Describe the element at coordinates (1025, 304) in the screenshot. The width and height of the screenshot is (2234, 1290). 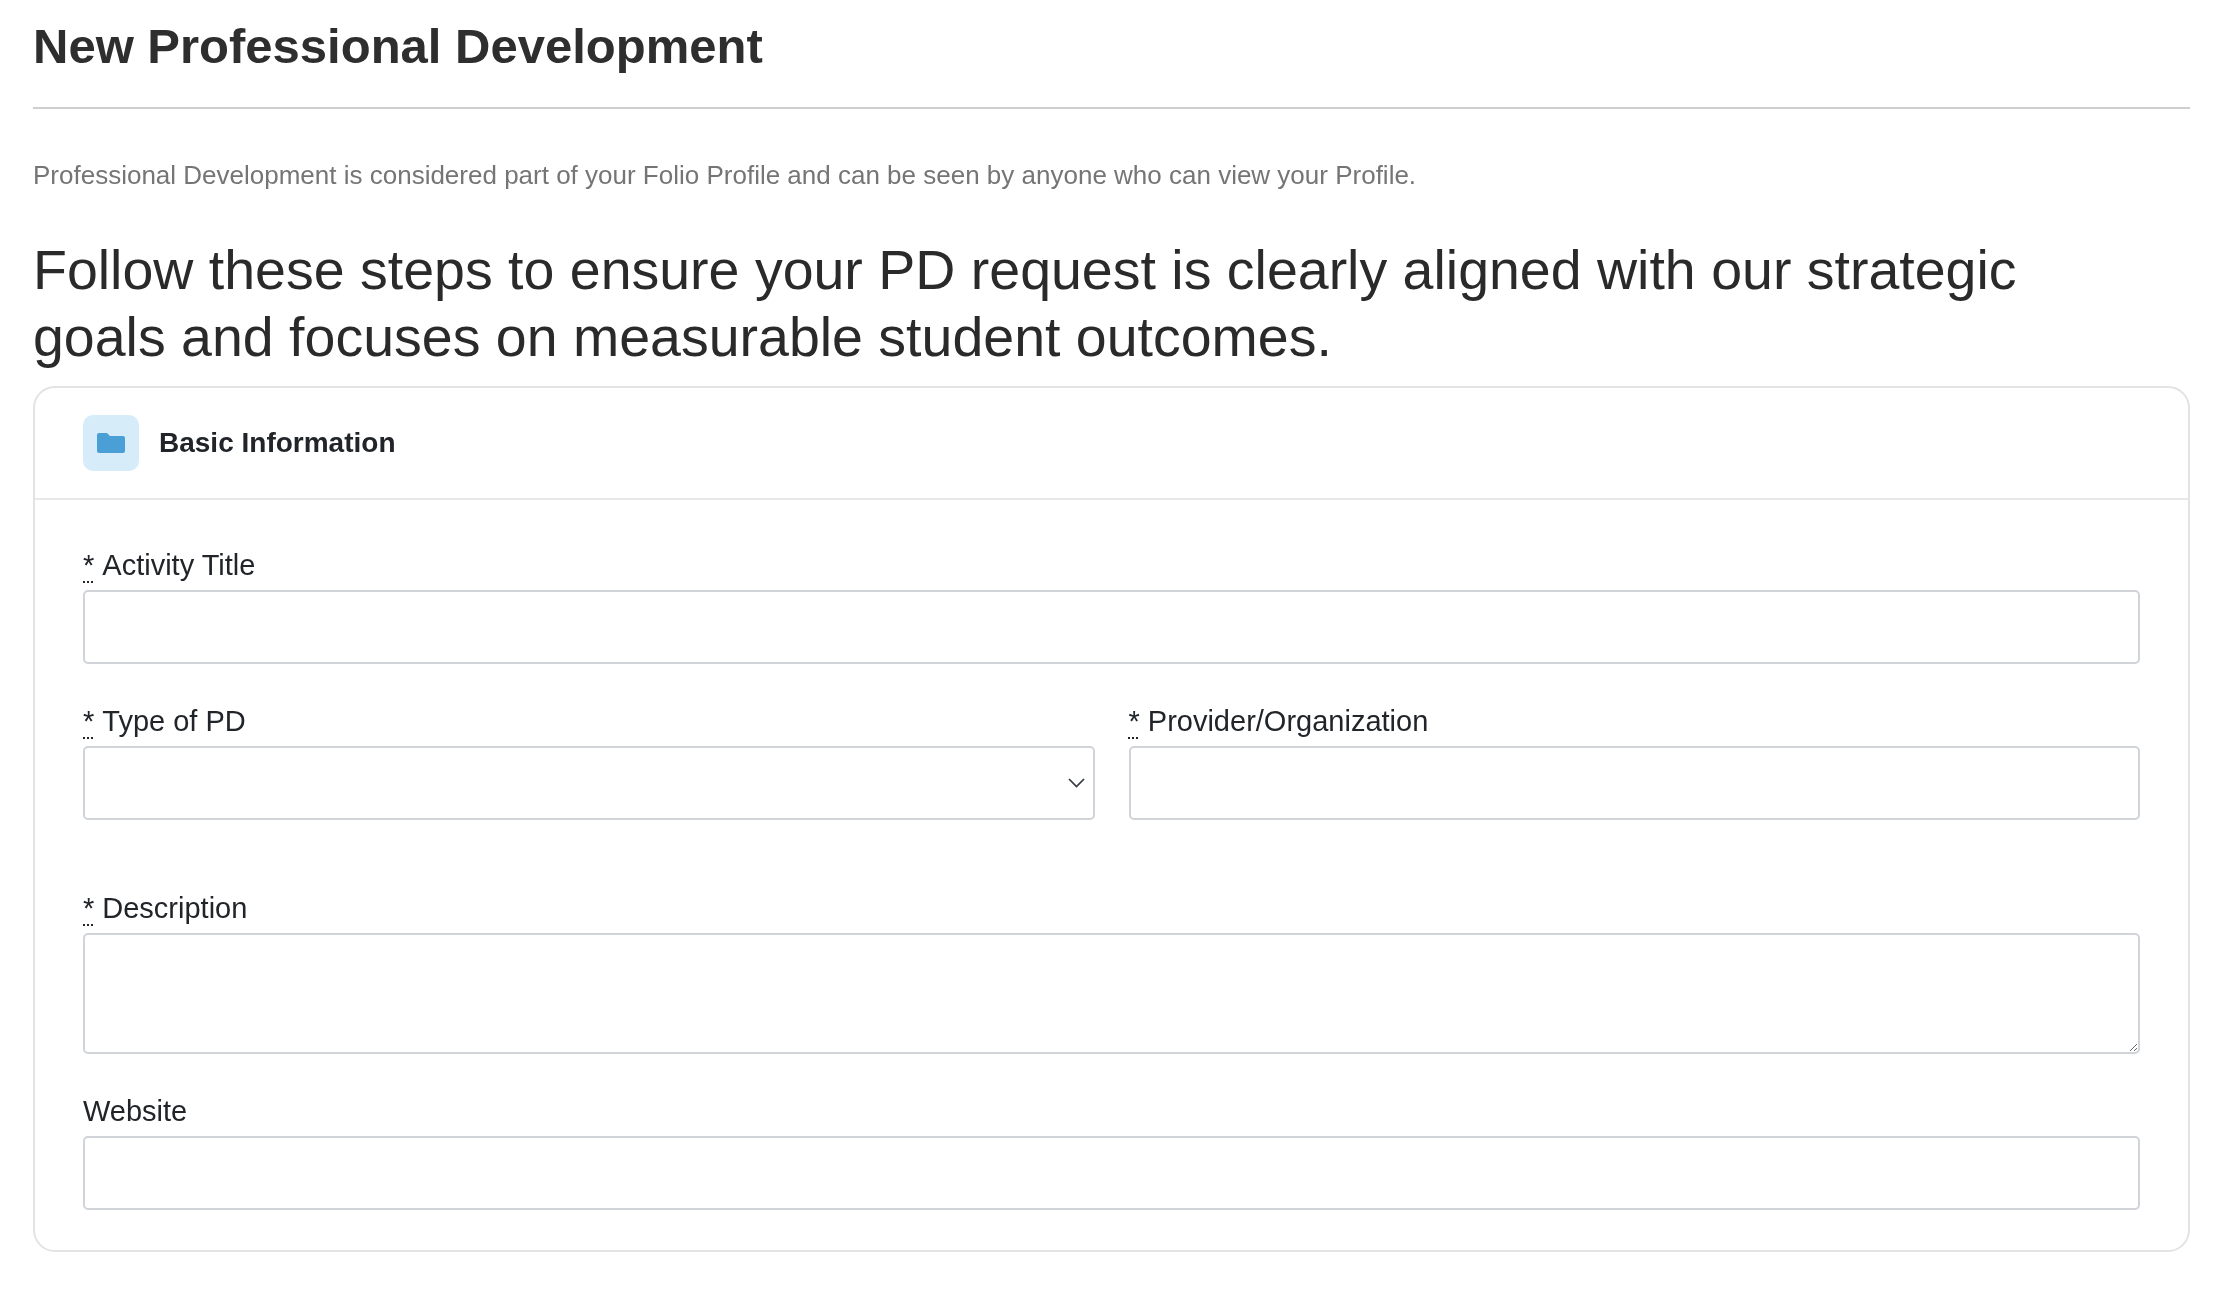
I see `intro-heading: Follow these steps to ensure your PD request is clearly aligned with our strategic goals and focuses on measurable student outcomes.` at that location.